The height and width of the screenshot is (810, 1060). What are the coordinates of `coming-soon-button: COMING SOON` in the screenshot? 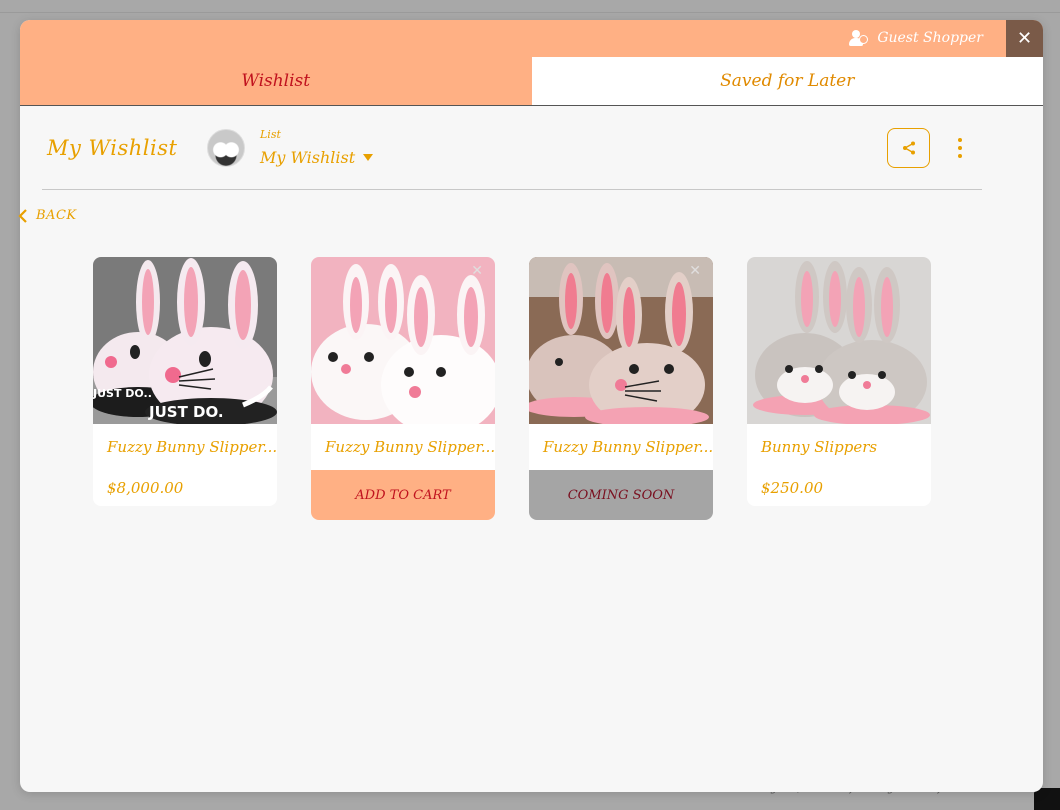 It's located at (621, 495).